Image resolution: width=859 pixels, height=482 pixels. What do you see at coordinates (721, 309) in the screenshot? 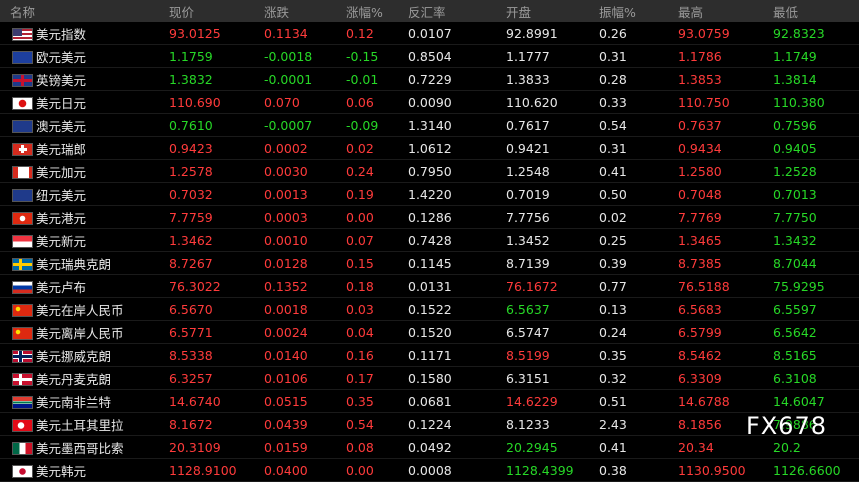
I see `high-cell: 6.5683` at bounding box center [721, 309].